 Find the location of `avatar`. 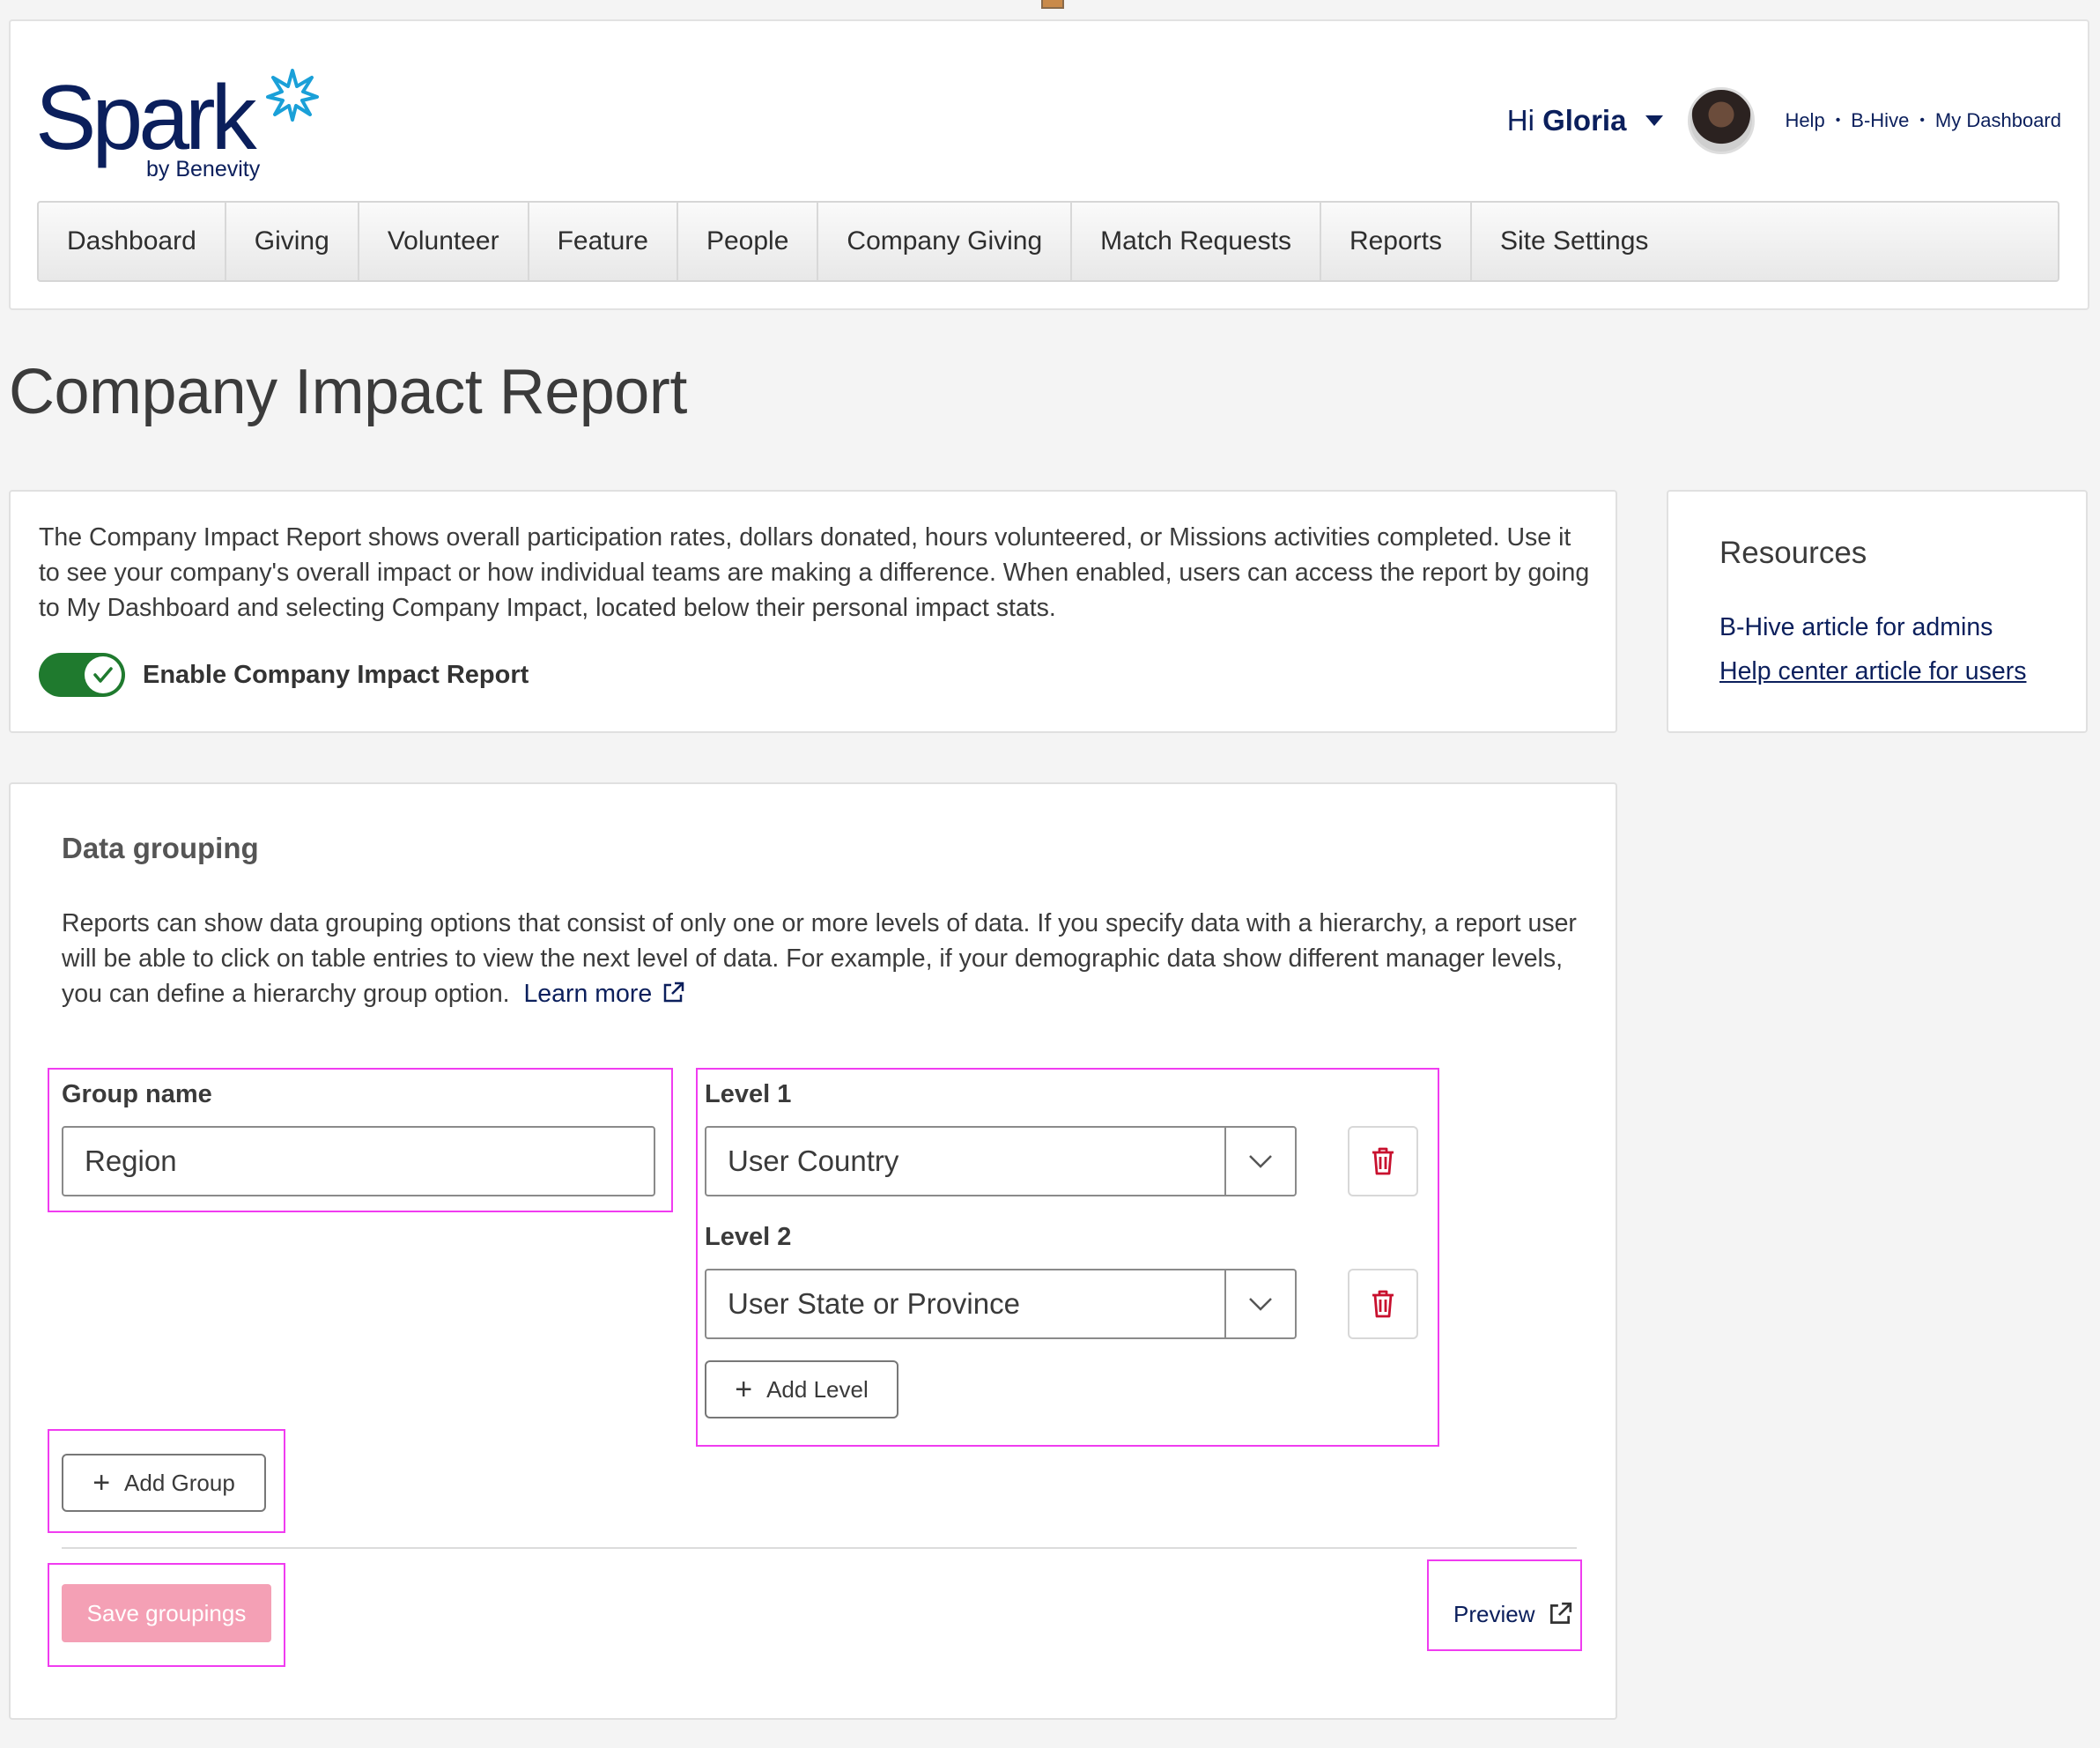

avatar is located at coordinates (1722, 120).